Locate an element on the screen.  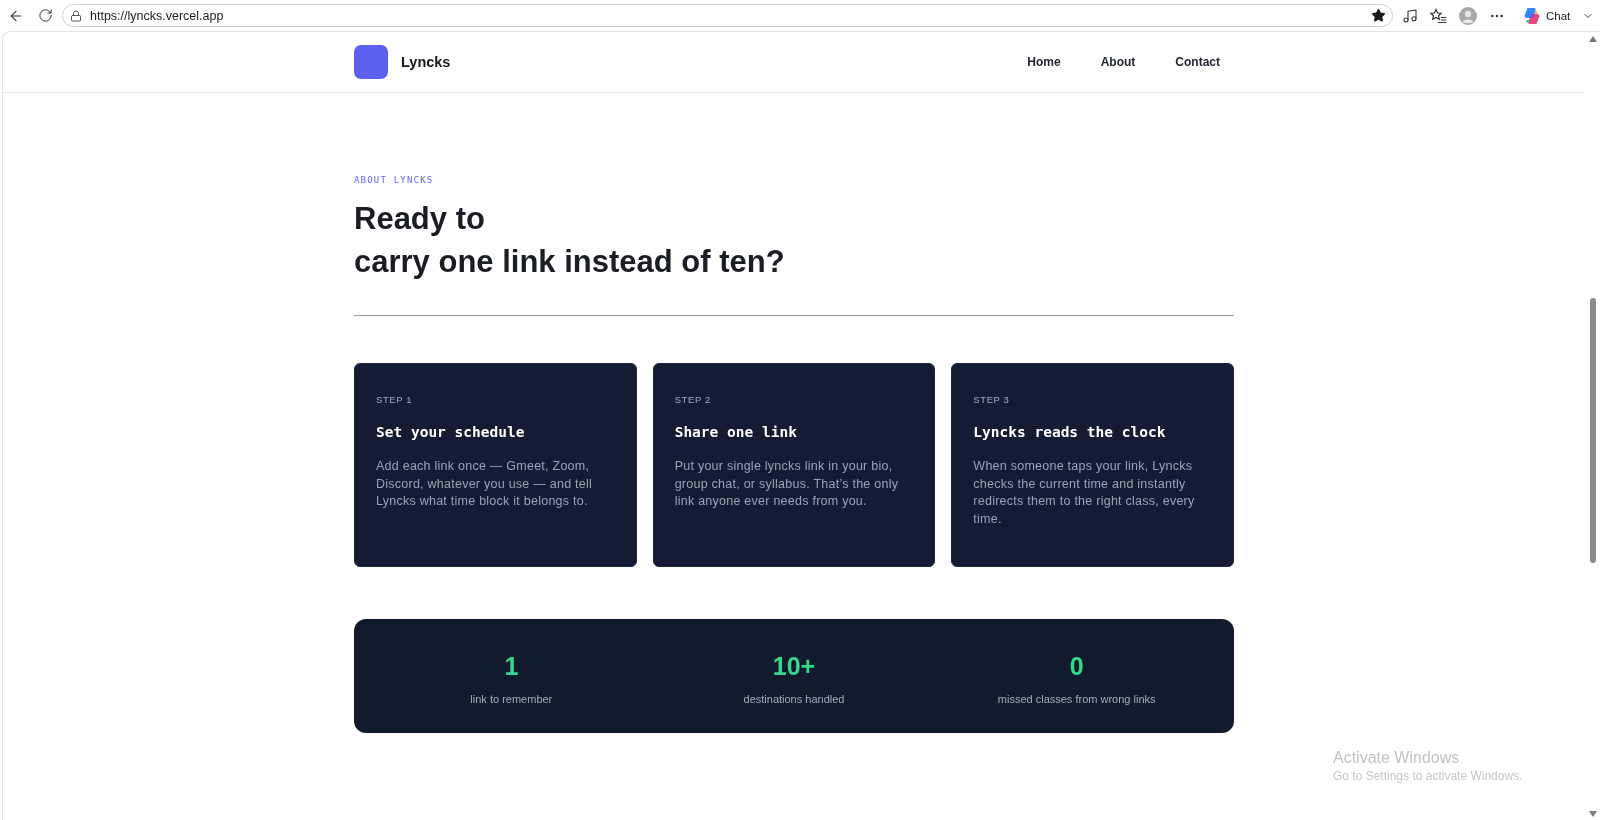
step-label: STEP 2 is located at coordinates (693, 400).